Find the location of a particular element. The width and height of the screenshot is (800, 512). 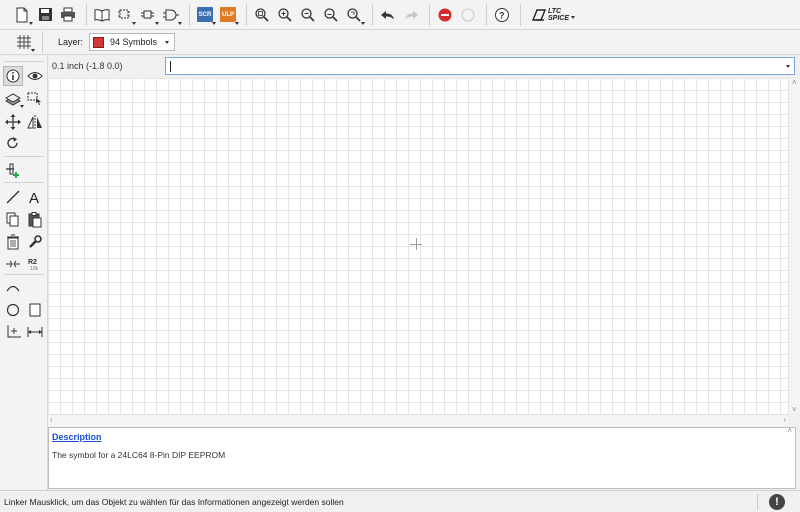

ulp-label: ULP is located at coordinates (228, 14).